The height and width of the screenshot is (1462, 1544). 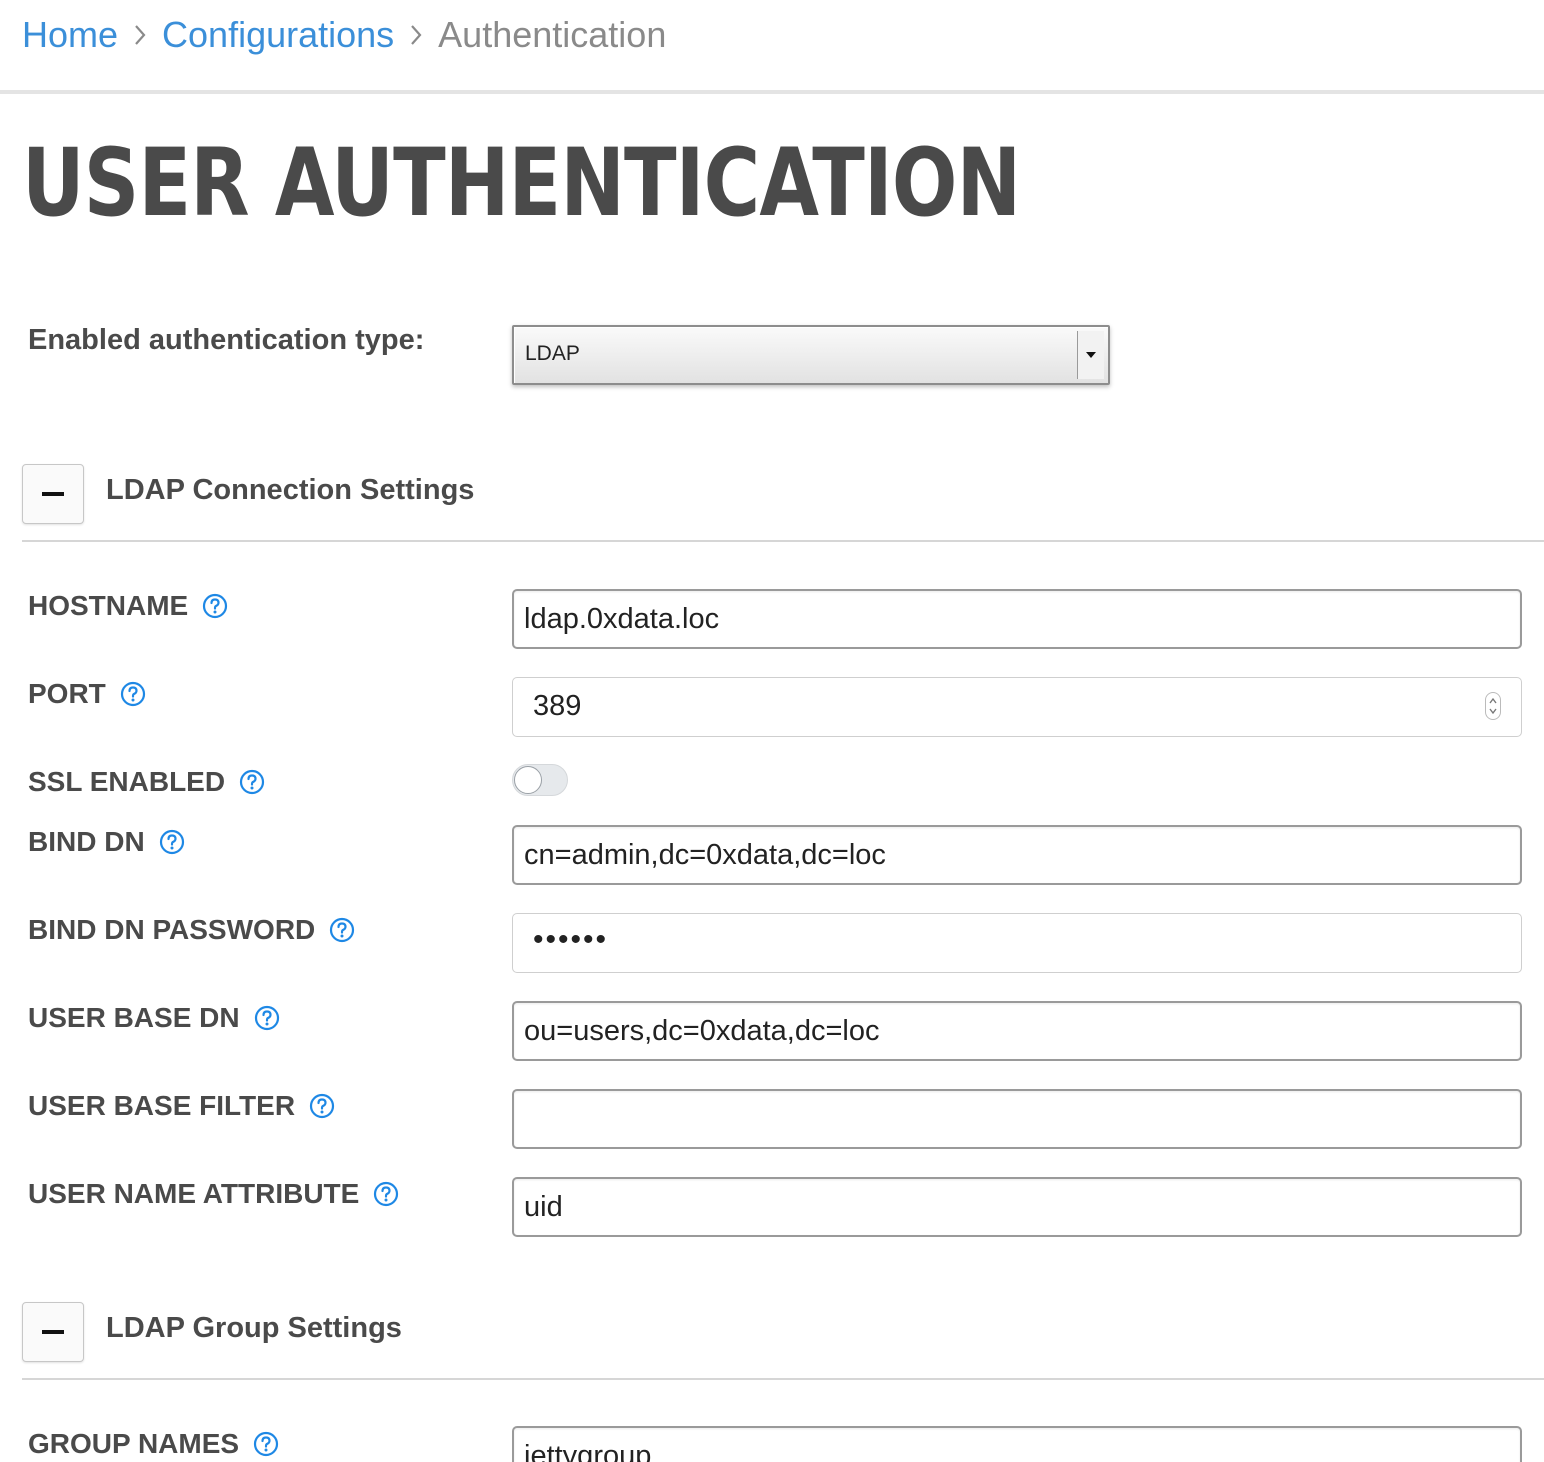 What do you see at coordinates (134, 1443) in the screenshot?
I see `group-names-label-text: GROUP NAMES` at bounding box center [134, 1443].